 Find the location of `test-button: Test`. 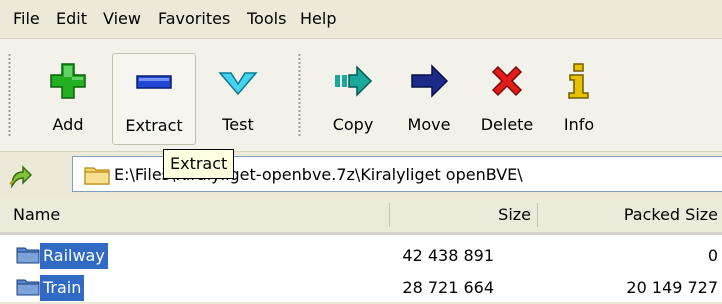

test-button: Test is located at coordinates (238, 99).